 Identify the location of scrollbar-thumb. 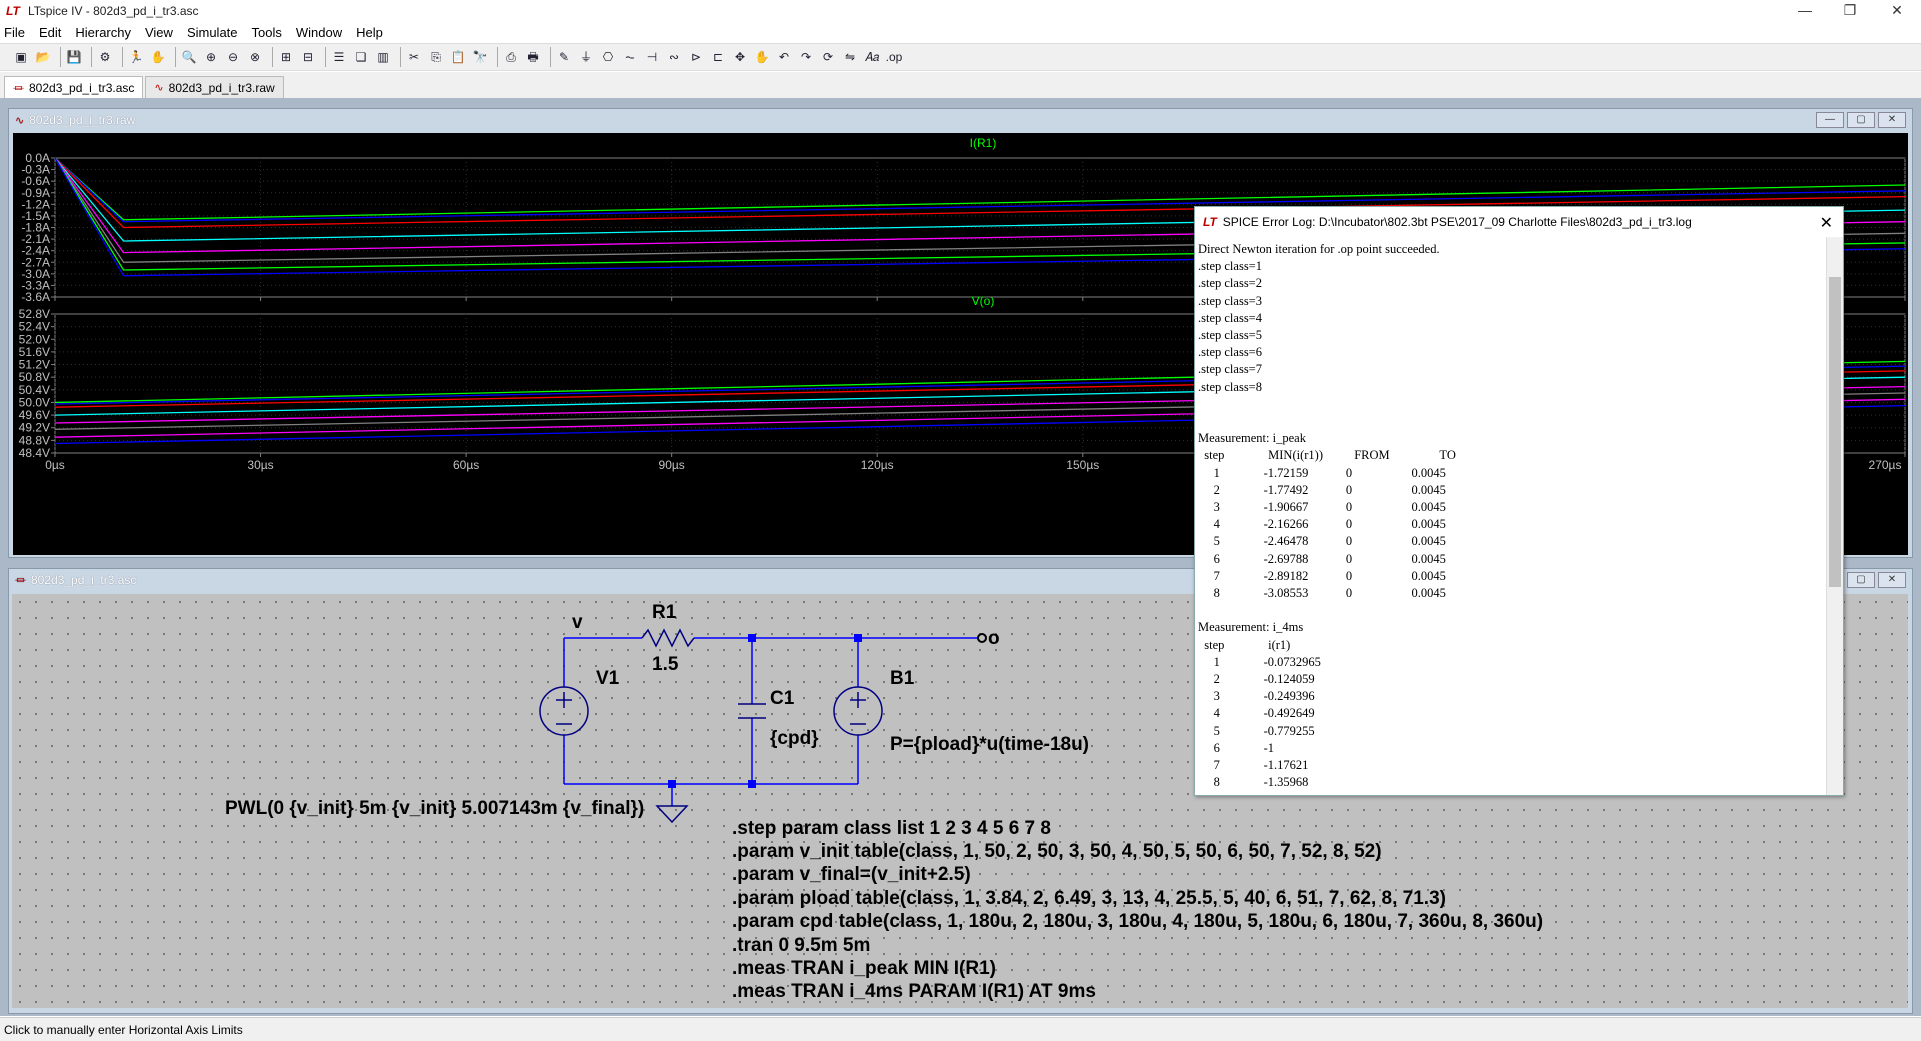
(1835, 432).